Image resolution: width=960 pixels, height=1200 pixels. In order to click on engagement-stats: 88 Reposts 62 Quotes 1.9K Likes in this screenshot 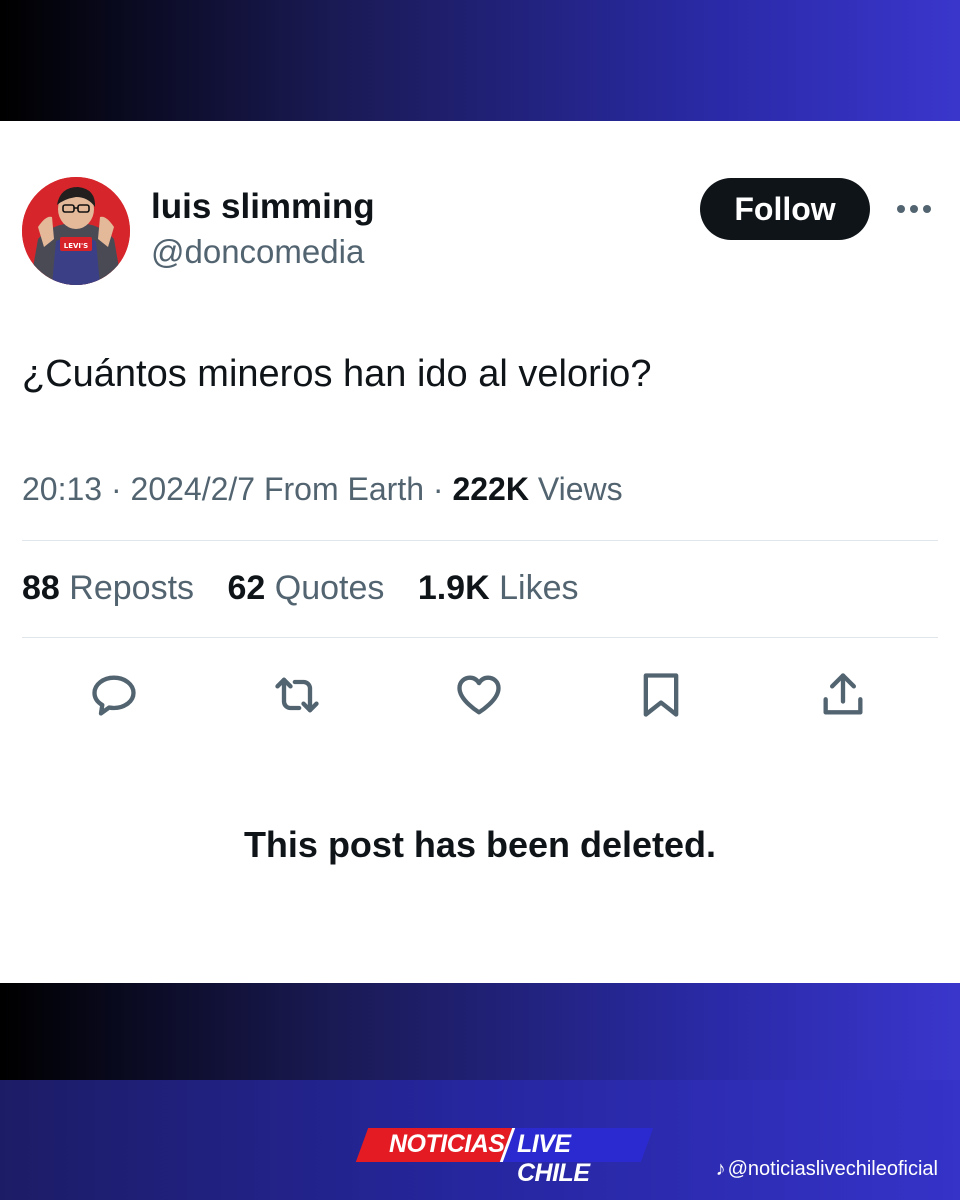, I will do `click(312, 588)`.